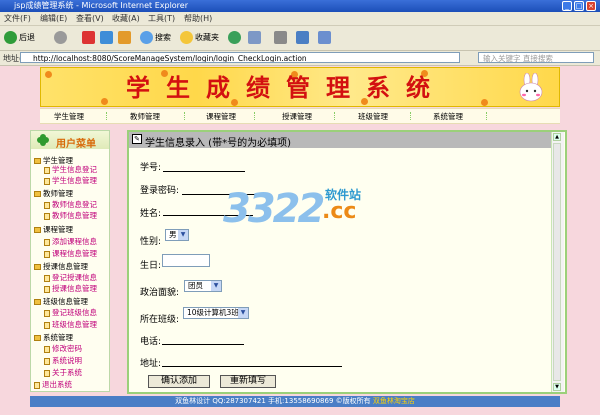  I want to click on refresh-button, so click(107, 38).